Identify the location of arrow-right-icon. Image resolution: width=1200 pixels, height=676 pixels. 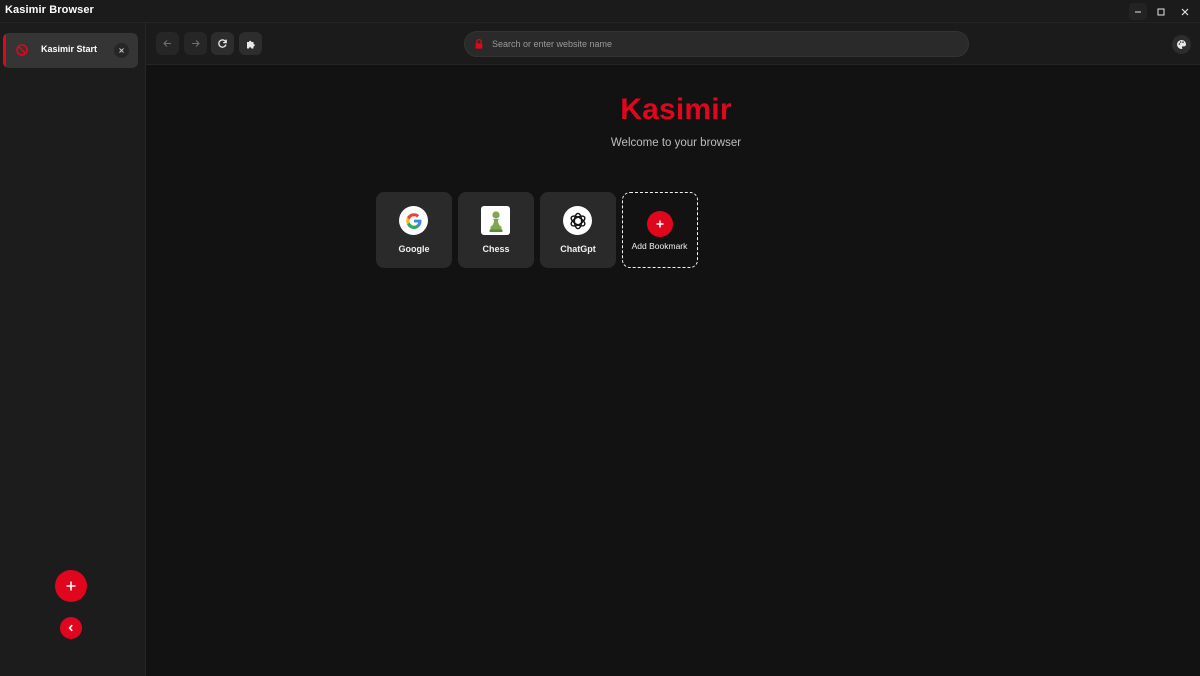
(196, 43).